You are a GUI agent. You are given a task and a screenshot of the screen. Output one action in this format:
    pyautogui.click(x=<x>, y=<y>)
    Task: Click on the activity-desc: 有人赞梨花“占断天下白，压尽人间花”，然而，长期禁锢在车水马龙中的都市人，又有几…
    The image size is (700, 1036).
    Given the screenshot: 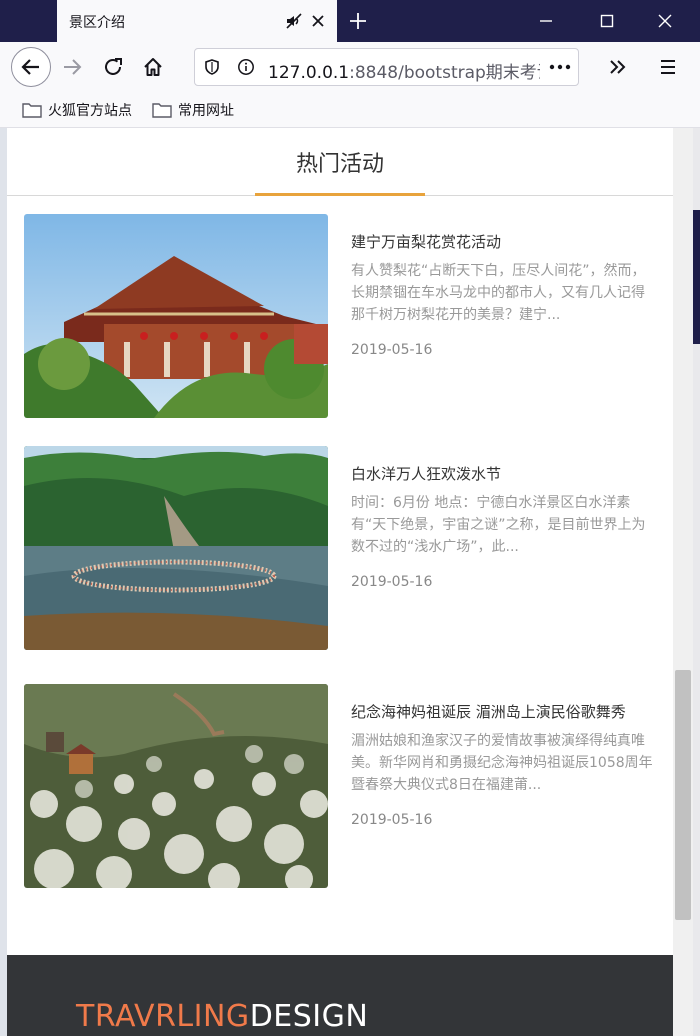 What is the action you would take?
    pyautogui.click(x=498, y=293)
    